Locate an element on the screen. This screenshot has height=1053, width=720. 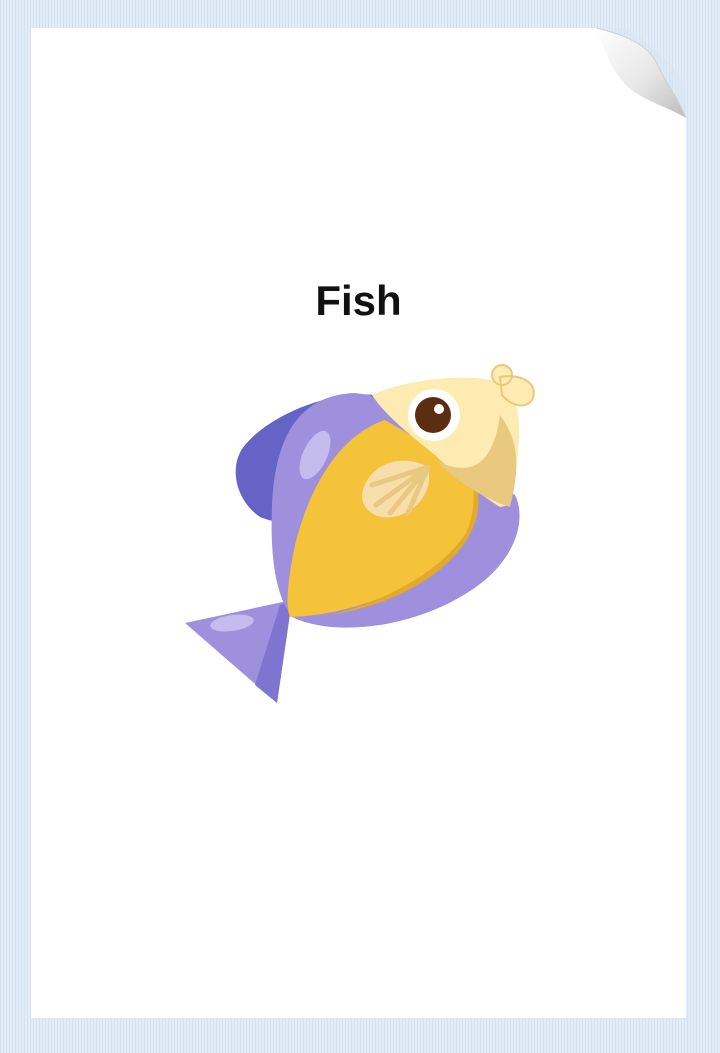
card-title: Fish is located at coordinates (358, 300).